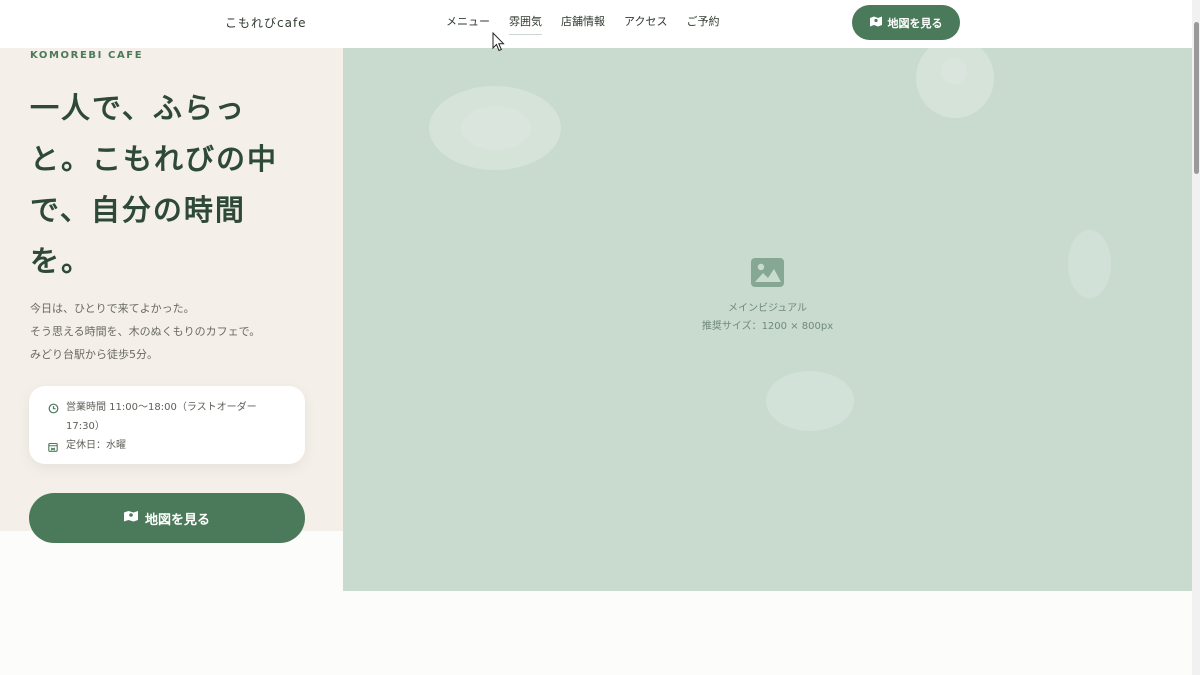 The height and width of the screenshot is (675, 1200). Describe the element at coordinates (915, 23) in the screenshot. I see `header-map-button-label: 地図を見る` at that location.